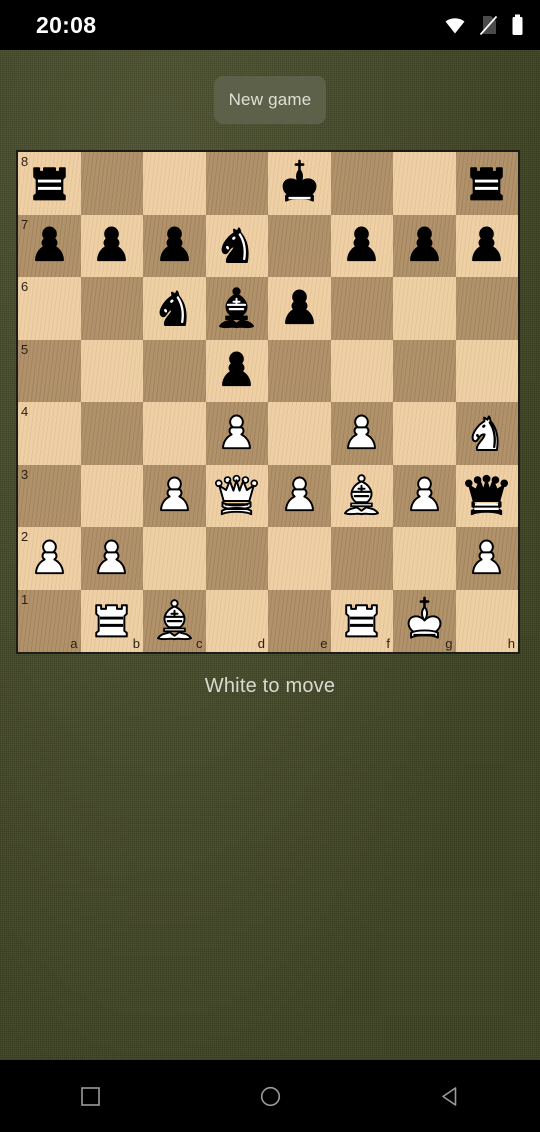 The image size is (540, 1132). Describe the element at coordinates (174, 370) in the screenshot. I see `board-square-c5` at that location.